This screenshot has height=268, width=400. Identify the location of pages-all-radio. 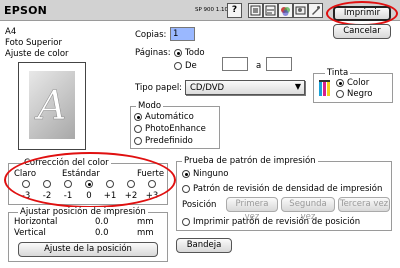
(178, 53).